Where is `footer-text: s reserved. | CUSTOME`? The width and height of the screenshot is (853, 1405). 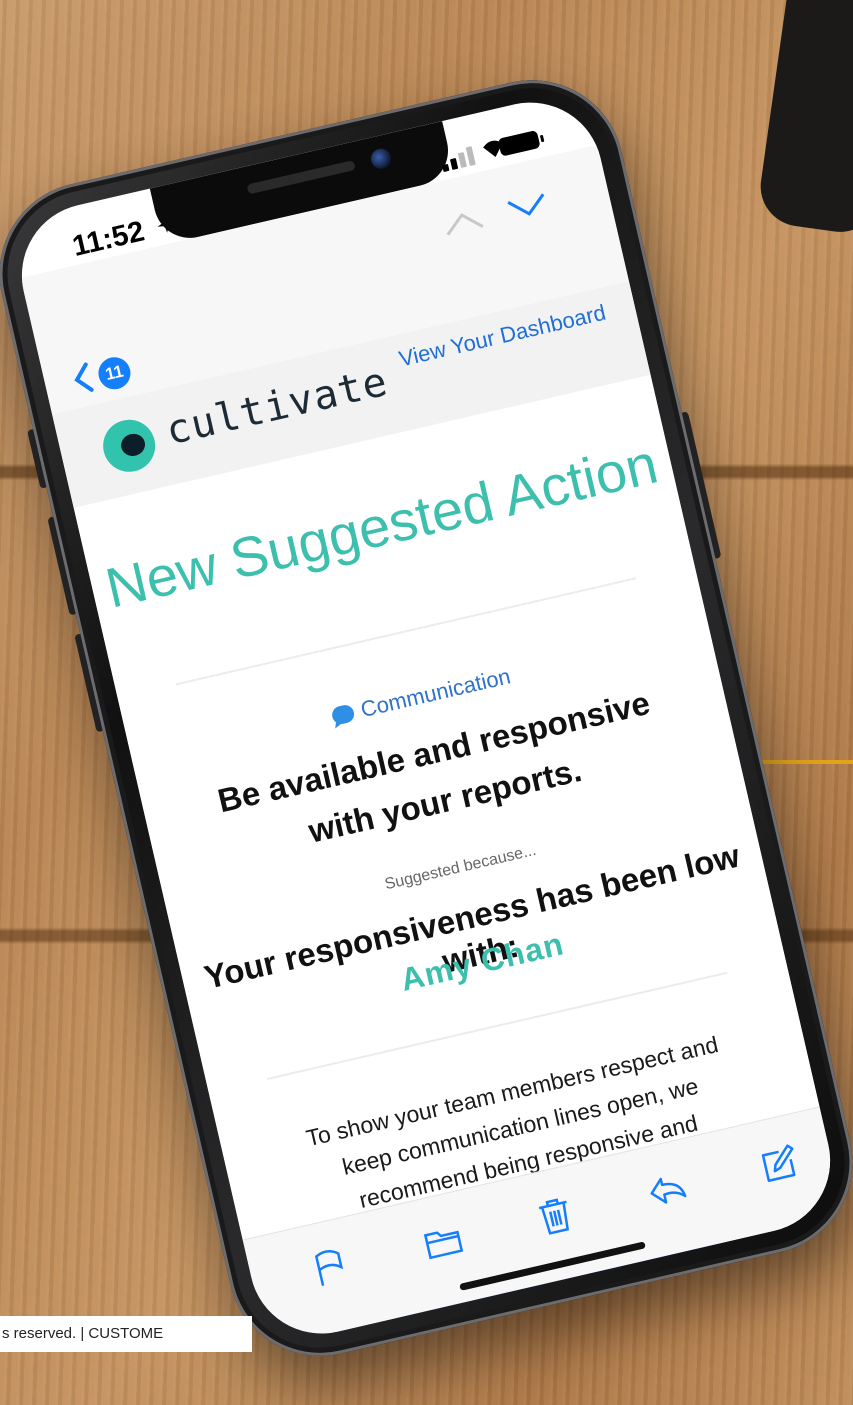
footer-text: s reserved. | CUSTOME is located at coordinates (126, 1334).